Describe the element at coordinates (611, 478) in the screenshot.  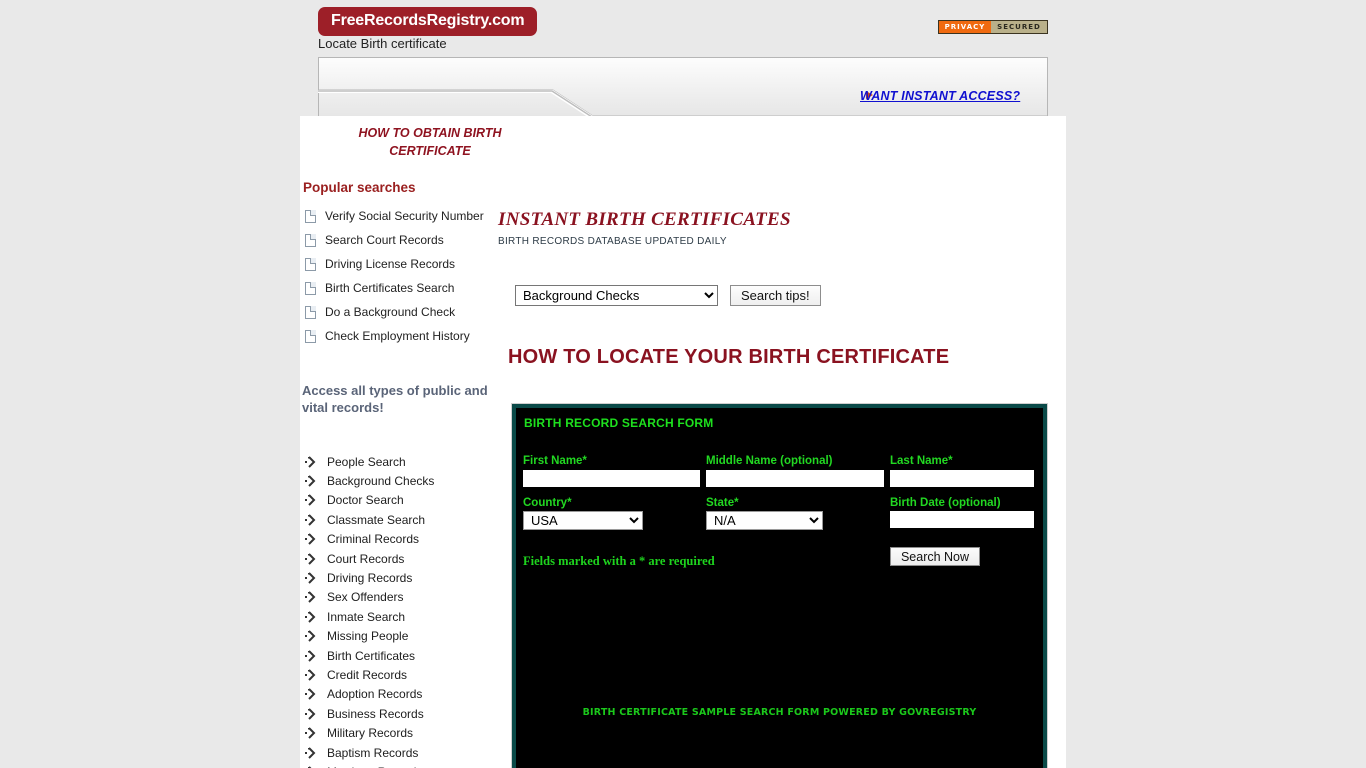
I see `first-name-input` at that location.